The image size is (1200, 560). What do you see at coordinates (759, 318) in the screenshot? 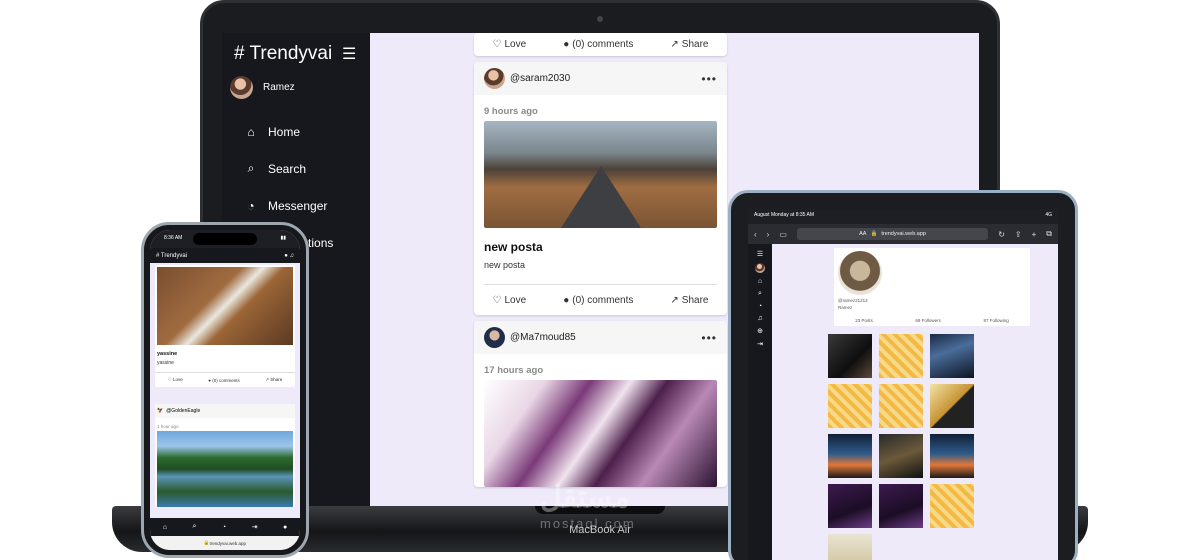
I see `notifications-icon: ♫` at bounding box center [759, 318].